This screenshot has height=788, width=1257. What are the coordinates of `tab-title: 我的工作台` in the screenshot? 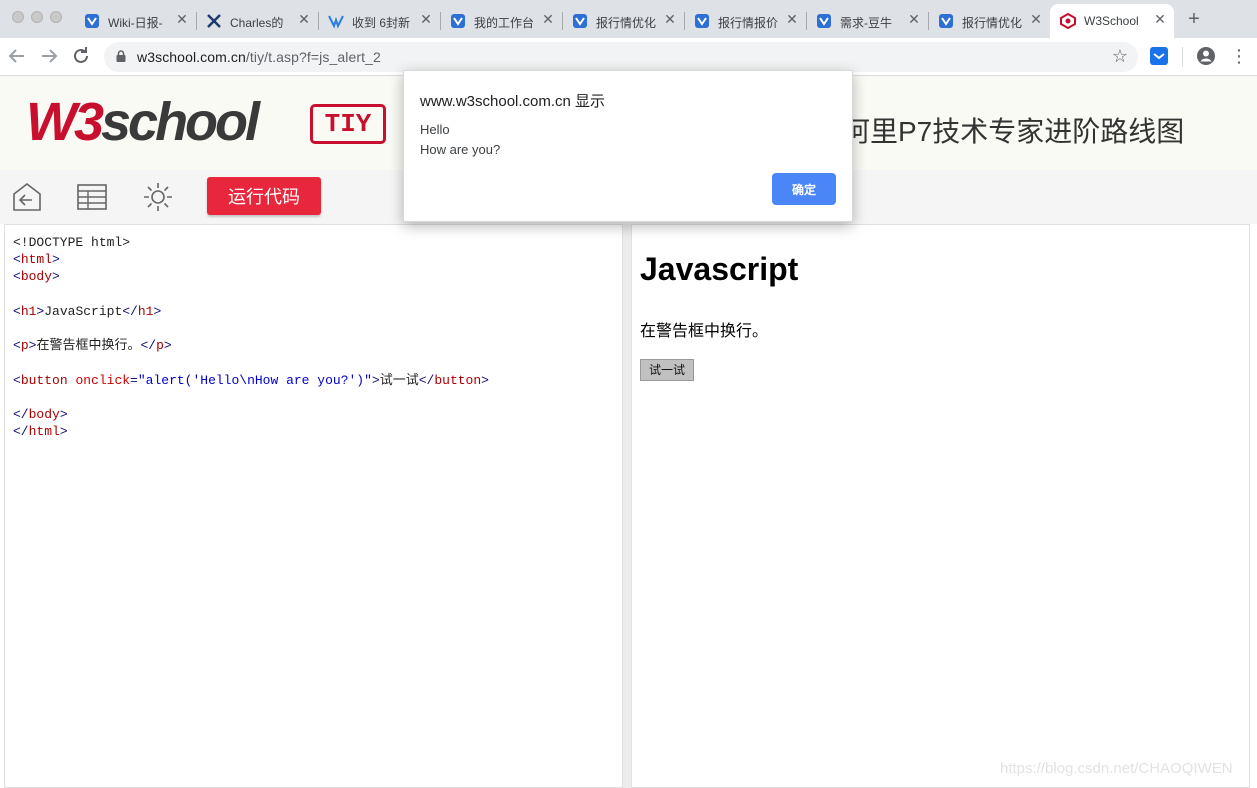 It's located at (504, 23).